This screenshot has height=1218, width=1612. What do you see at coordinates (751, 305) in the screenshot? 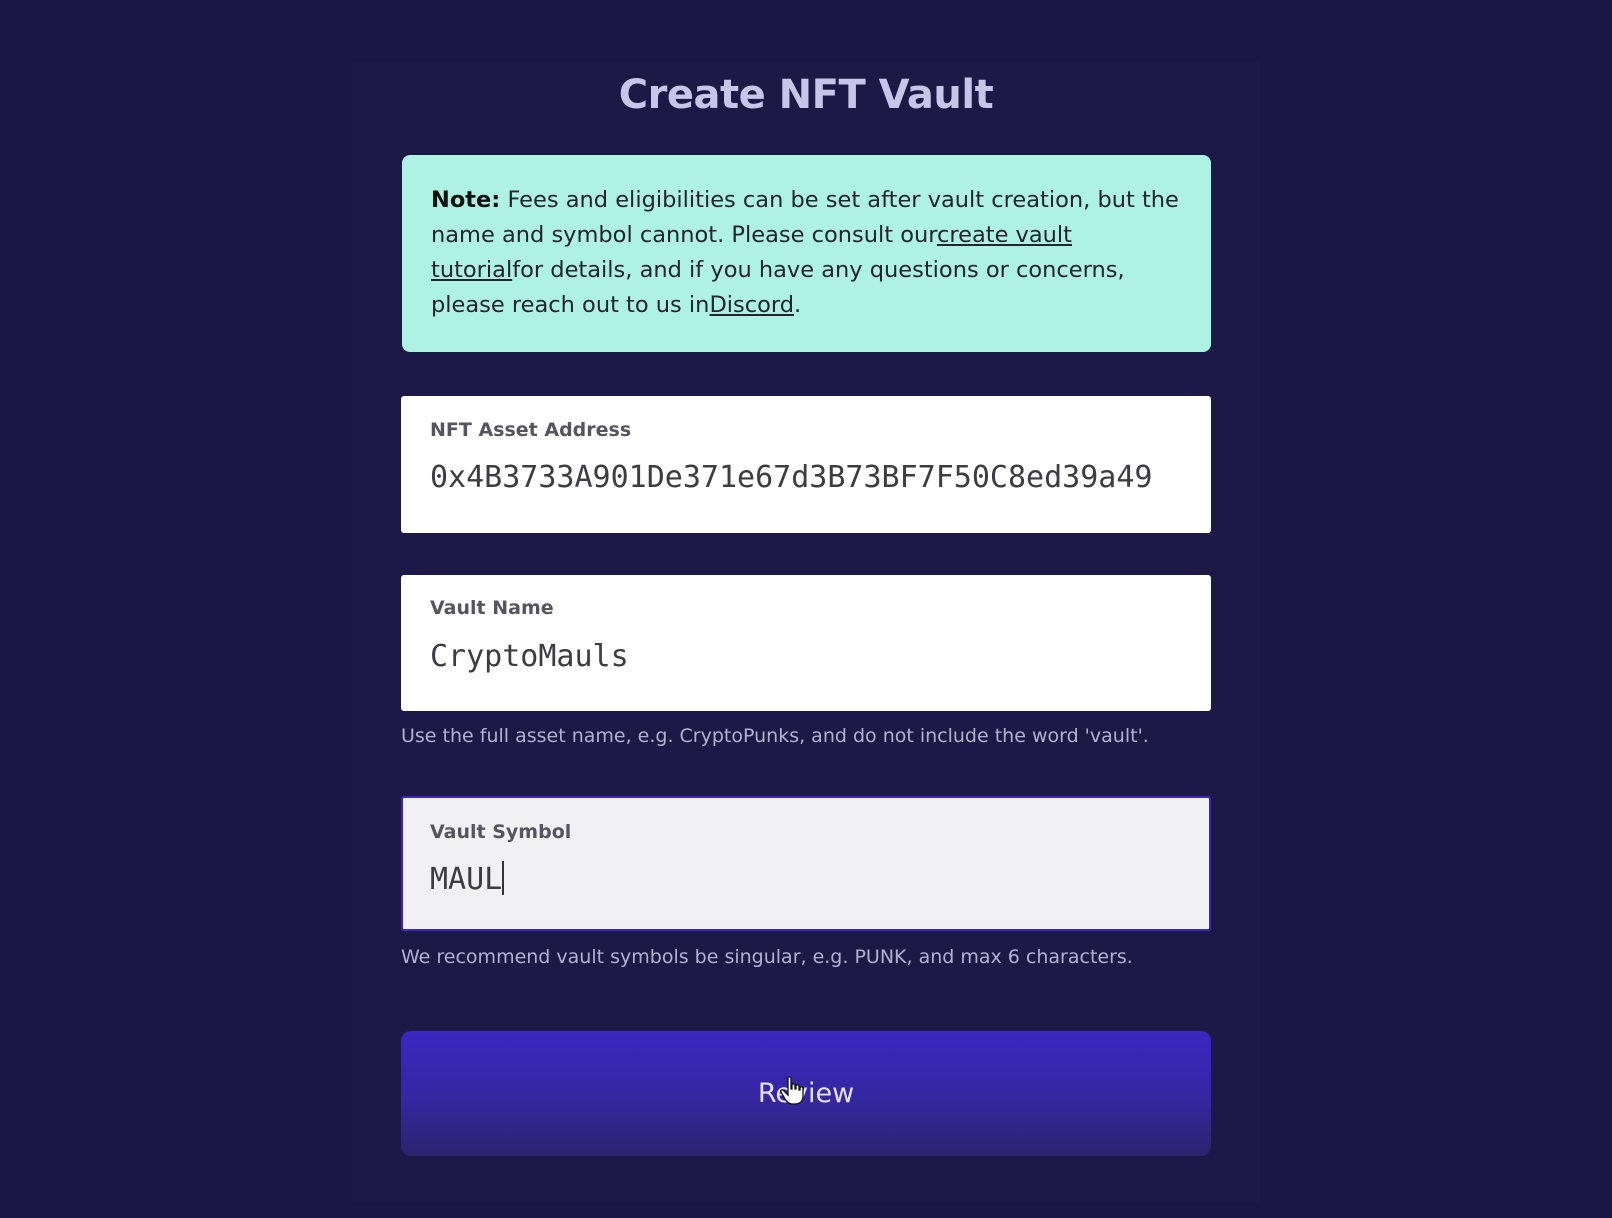
I see `discord-link: Discord` at bounding box center [751, 305].